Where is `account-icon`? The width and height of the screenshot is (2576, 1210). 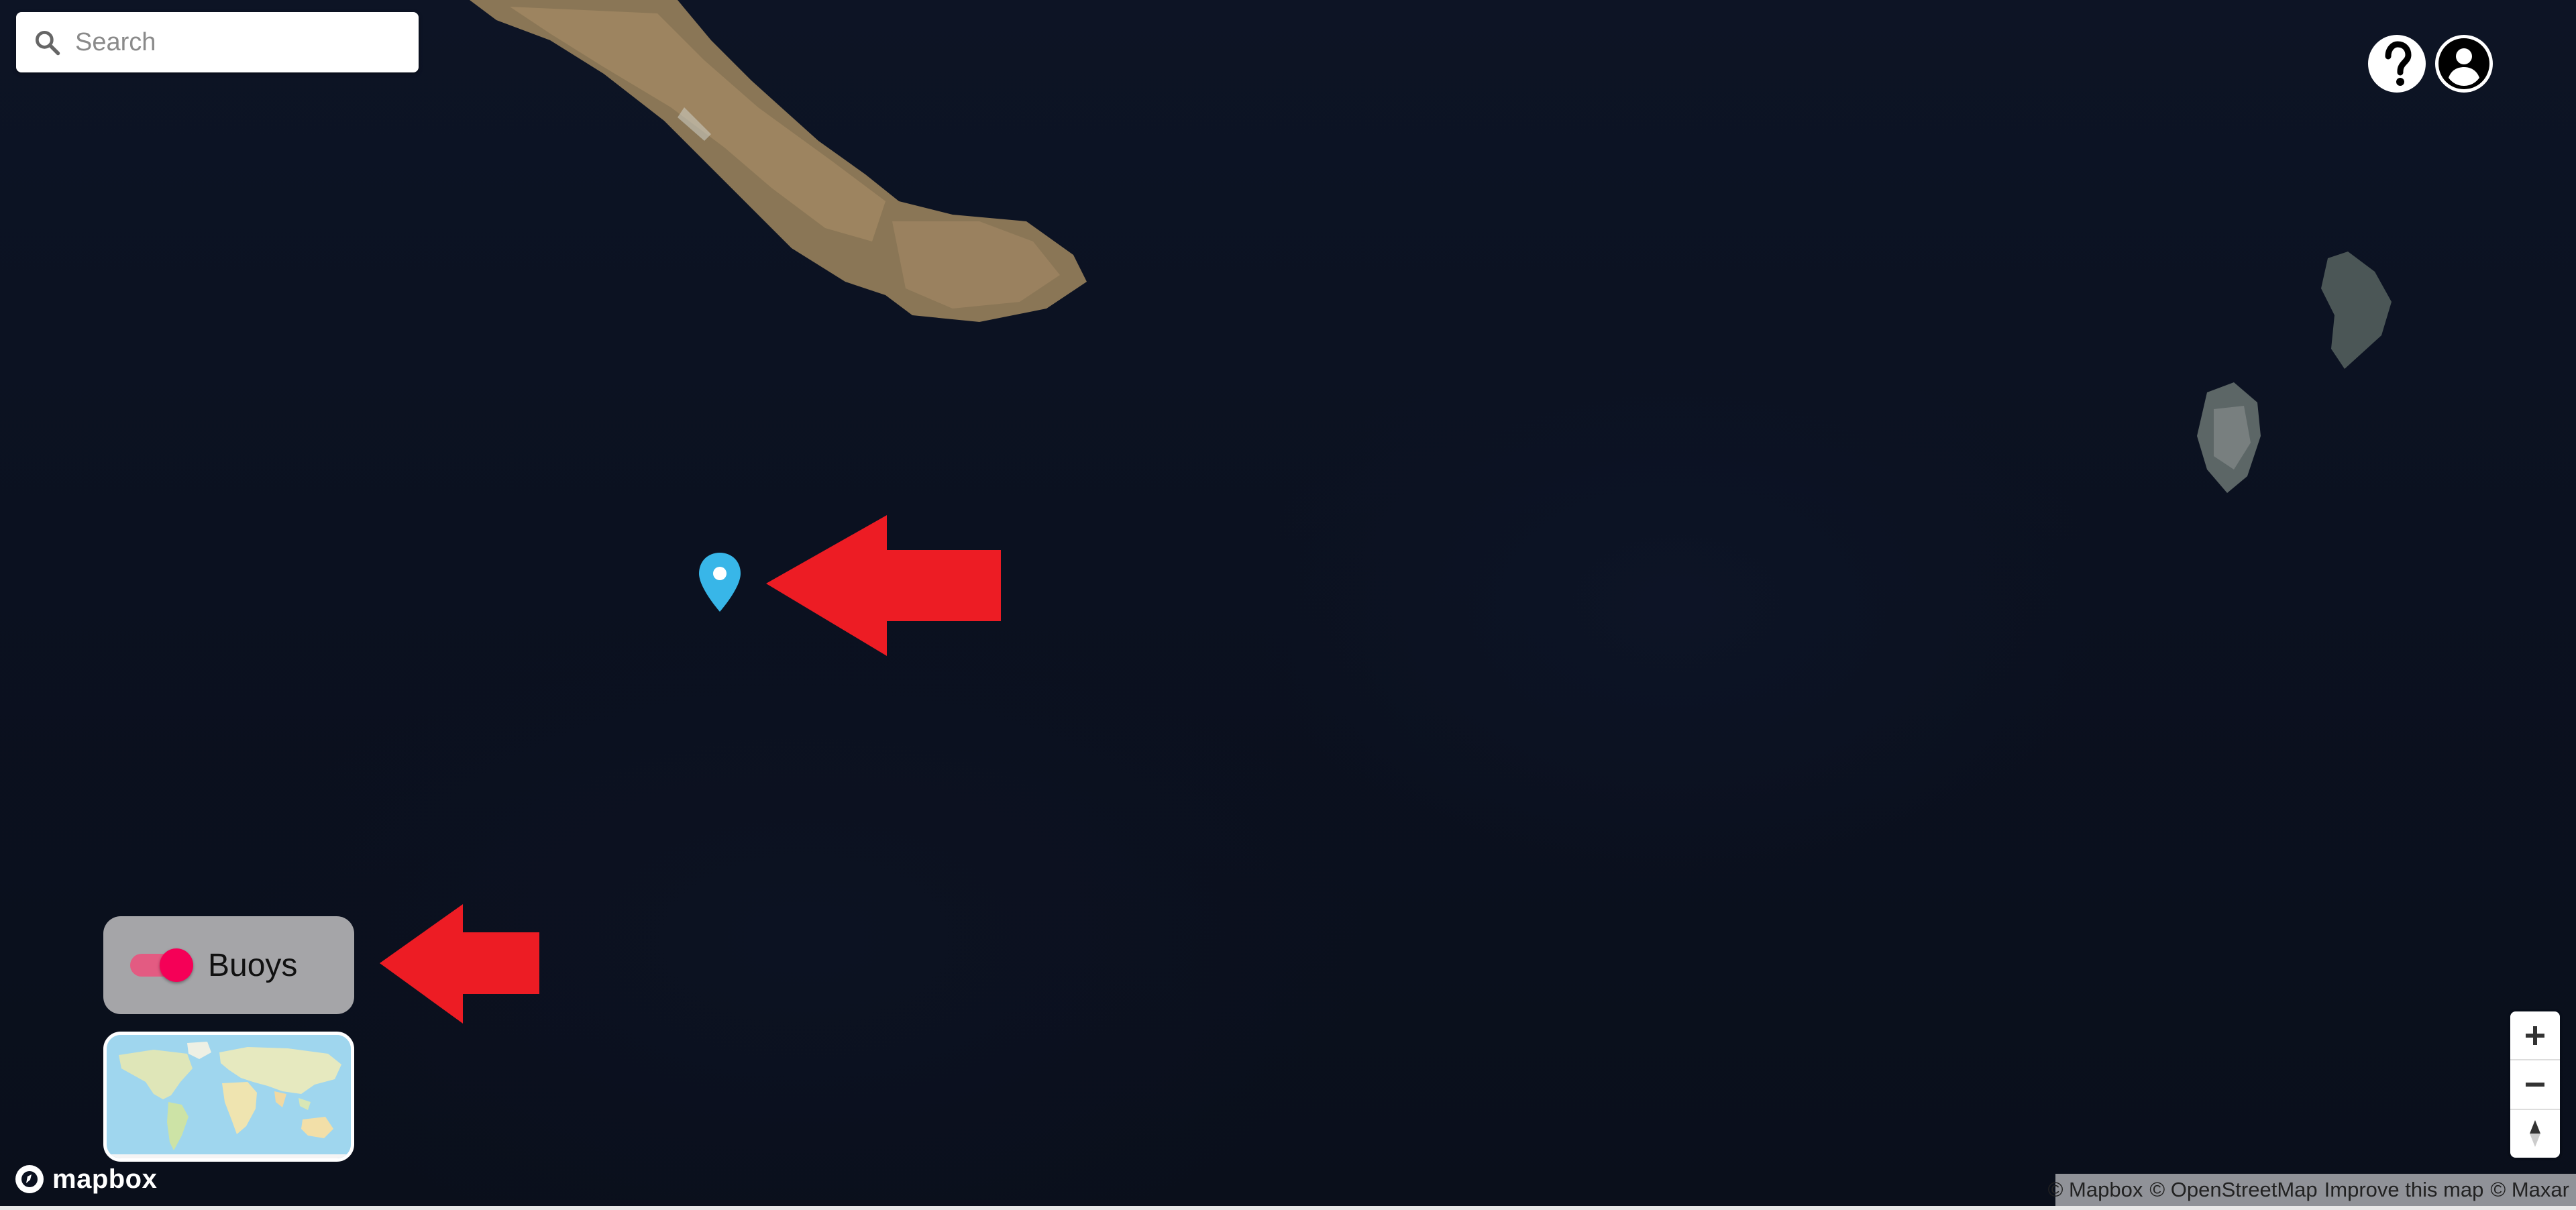 account-icon is located at coordinates (2463, 63).